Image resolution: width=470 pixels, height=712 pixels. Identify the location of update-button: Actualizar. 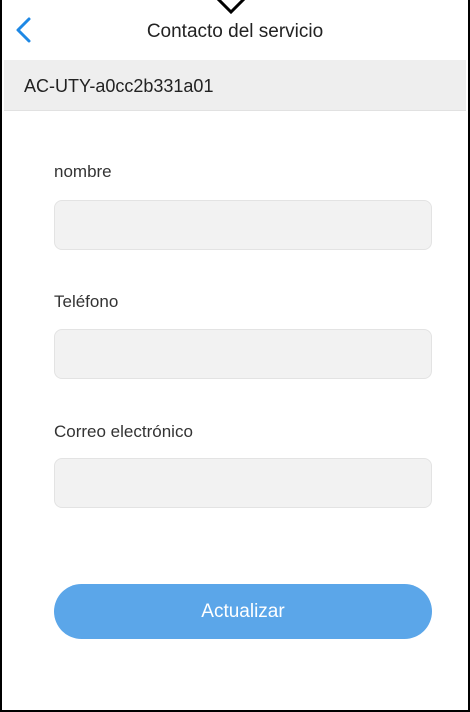
(243, 611).